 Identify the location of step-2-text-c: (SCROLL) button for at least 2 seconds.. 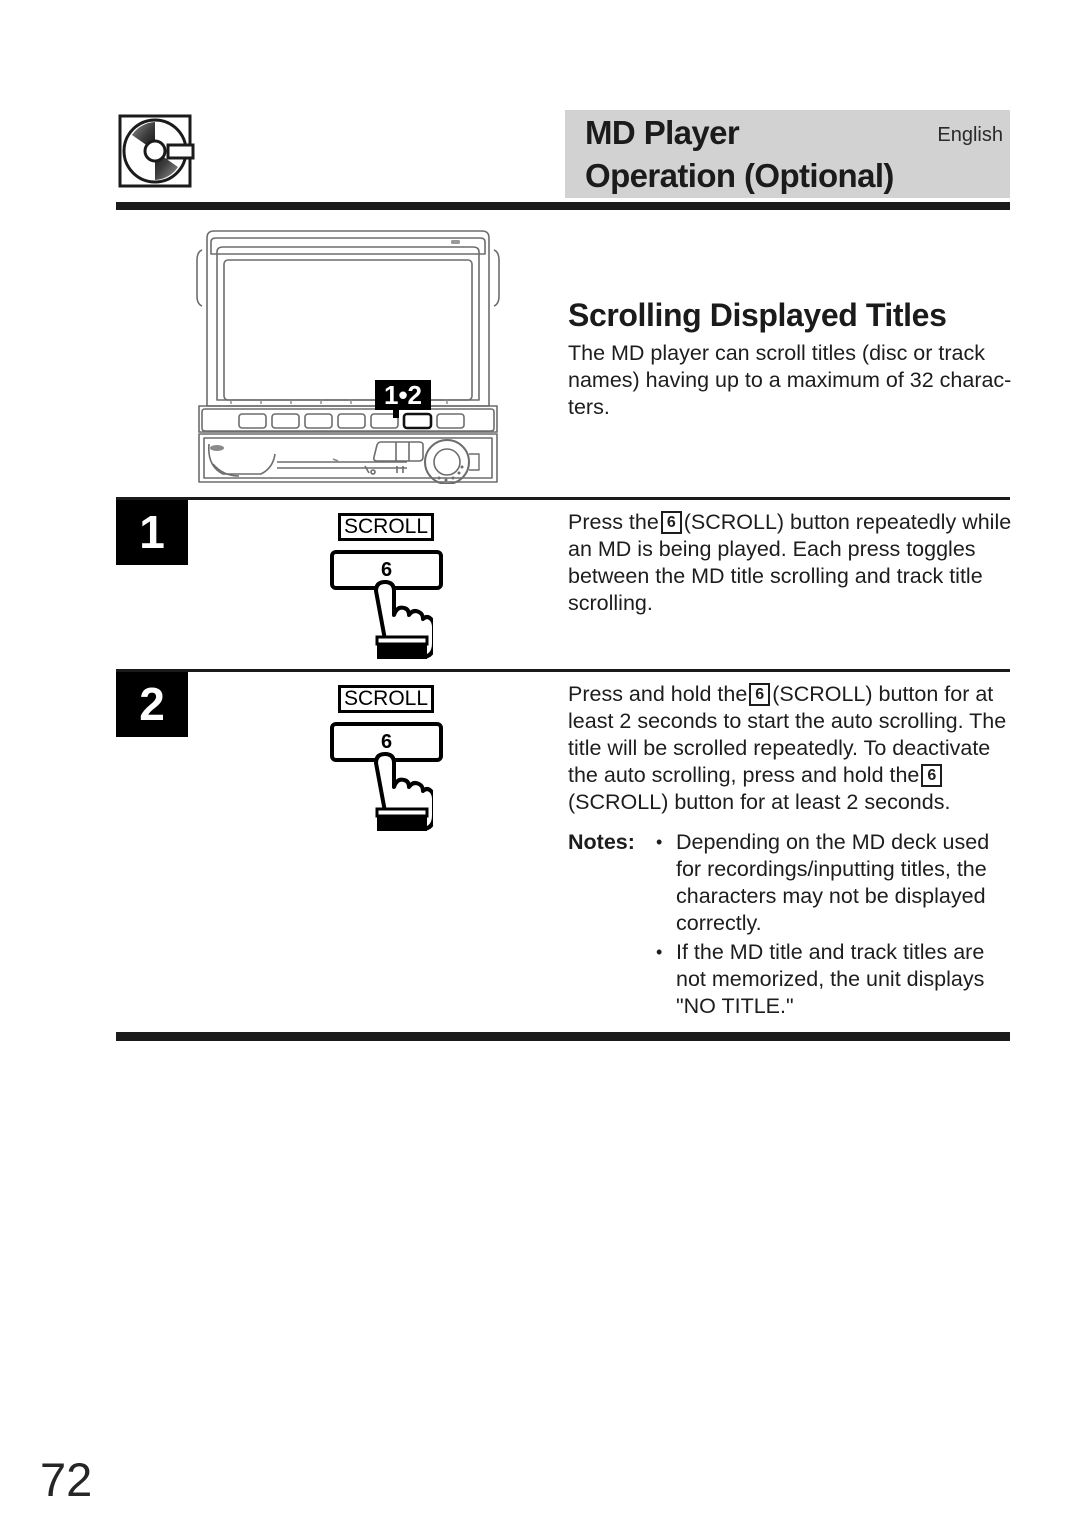
(759, 802).